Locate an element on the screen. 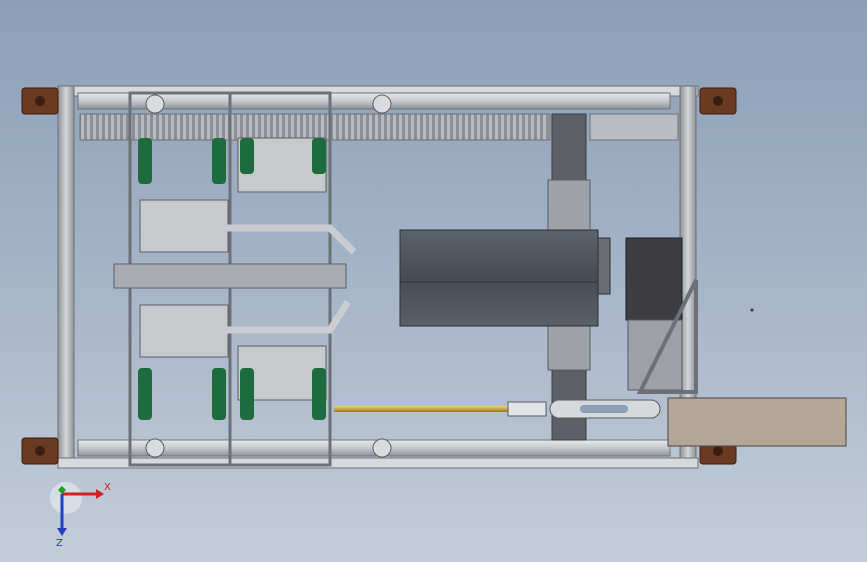 The image size is (867, 562). column-clamp-top is located at coordinates (569, 205).